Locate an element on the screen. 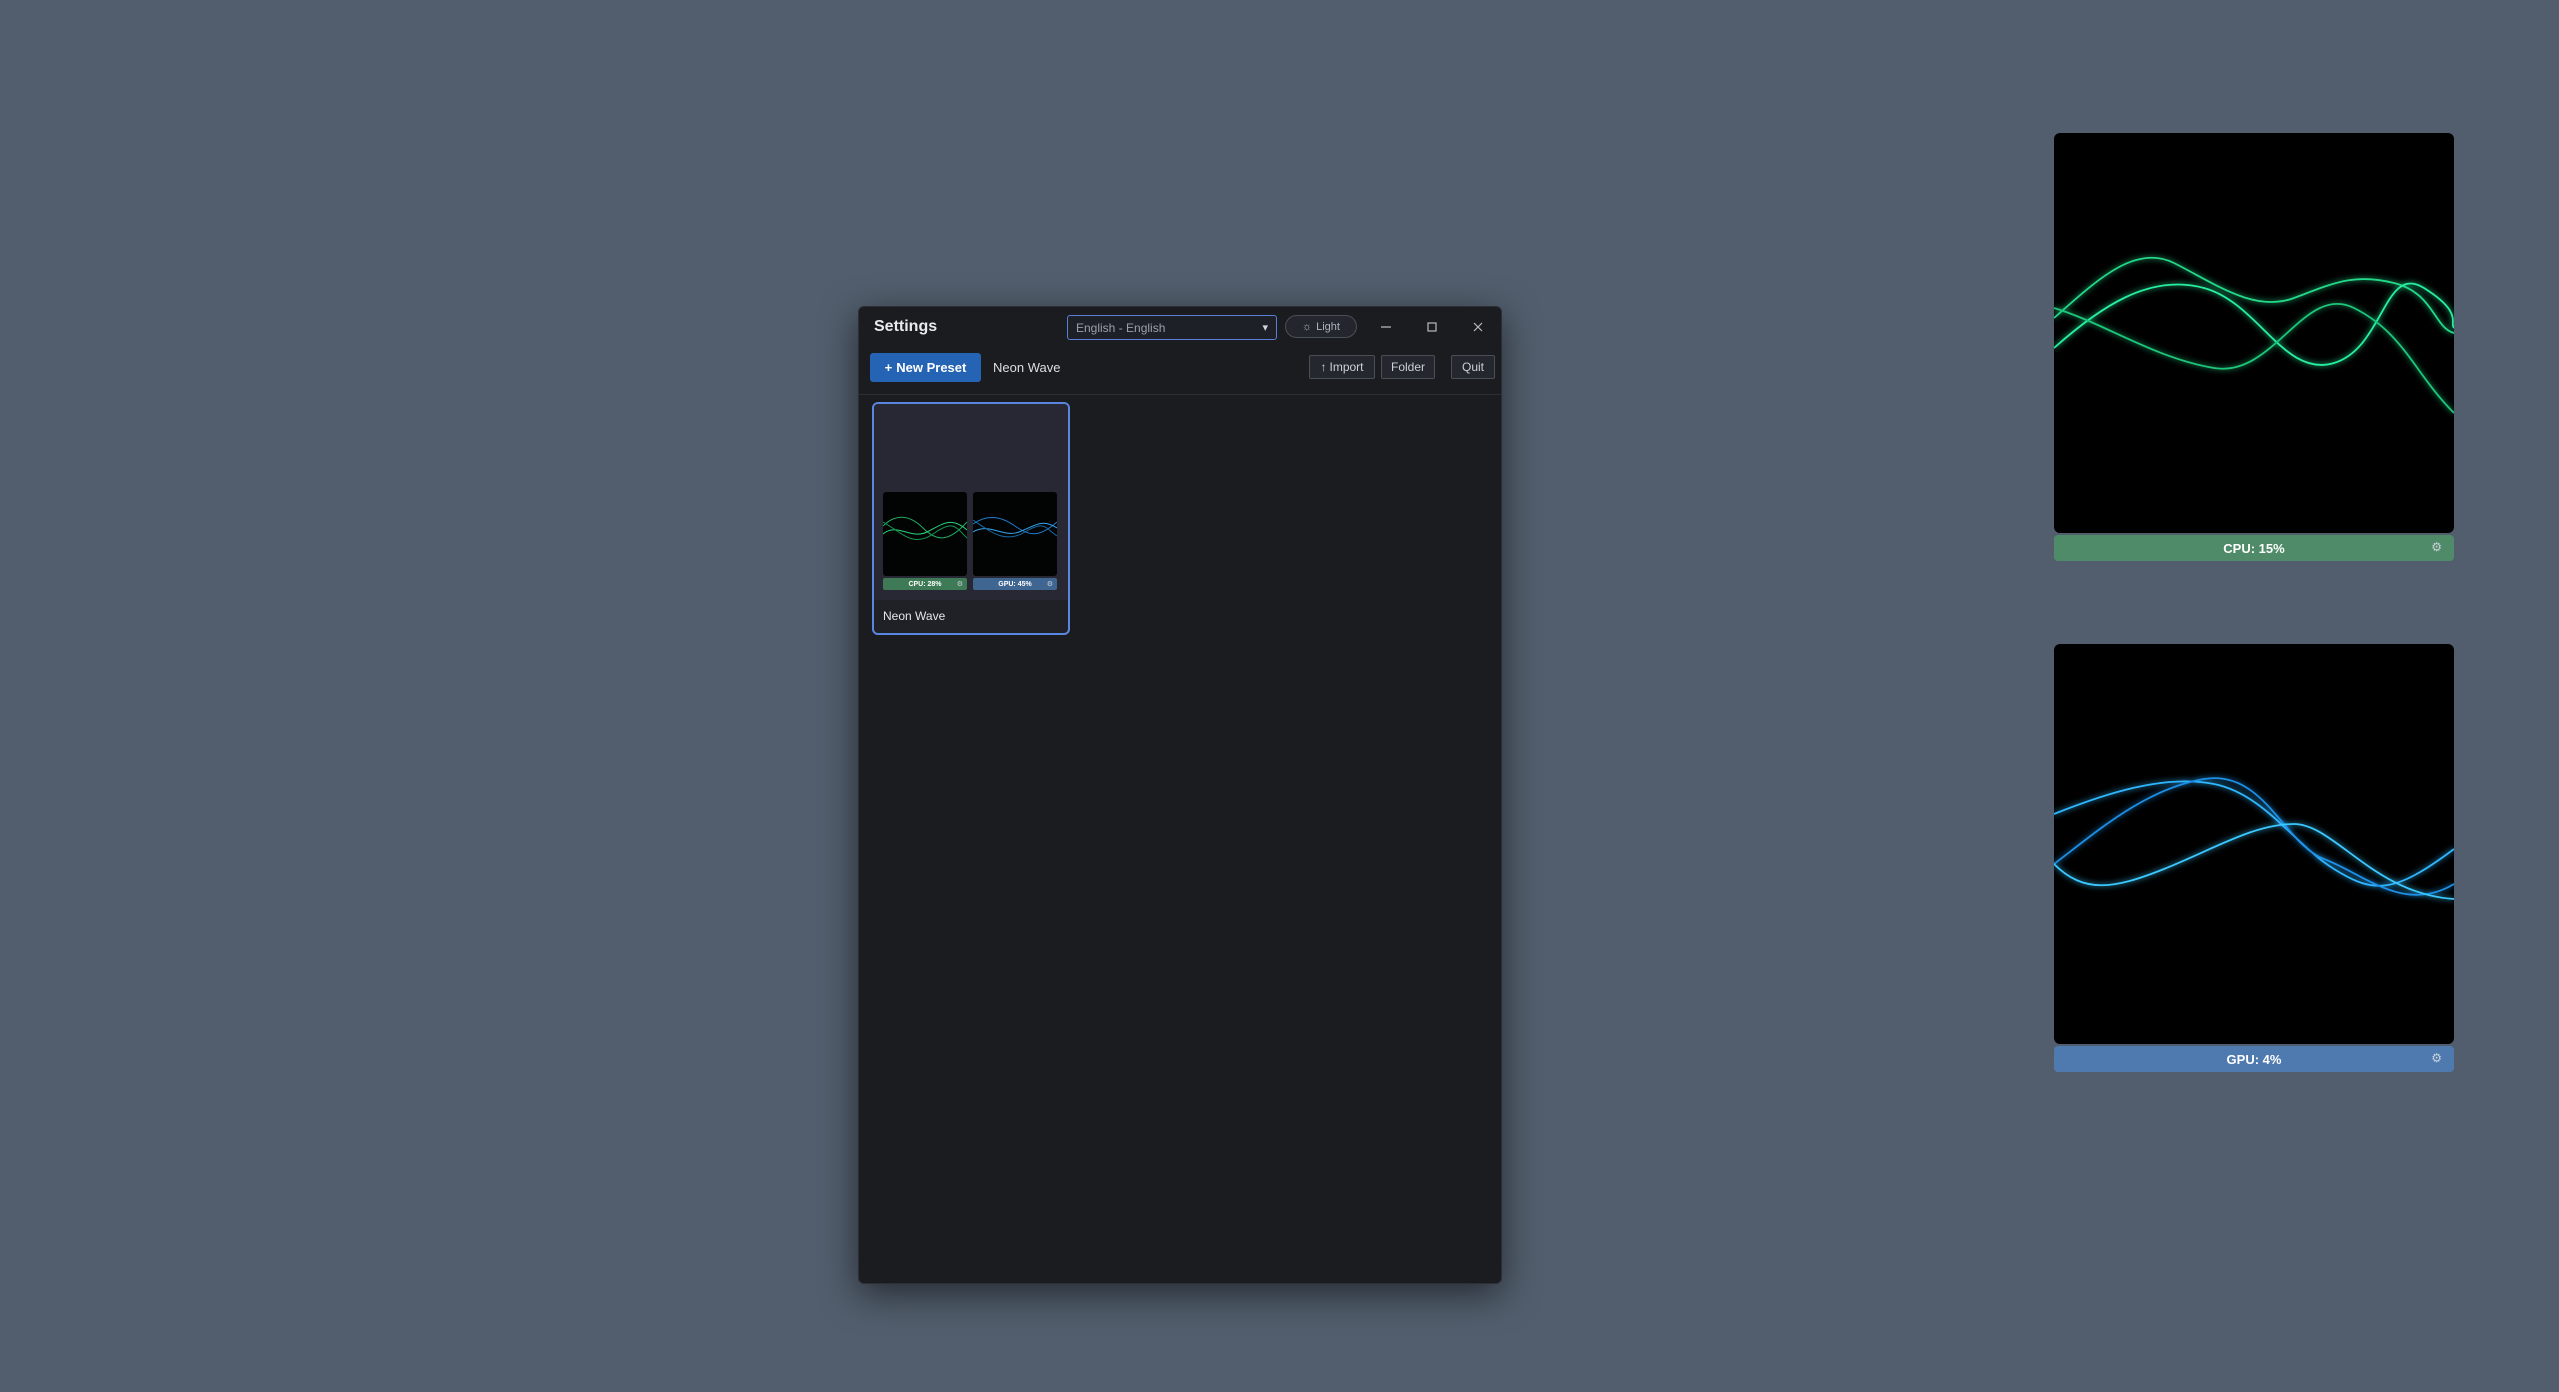 Image resolution: width=2559 pixels, height=1392 pixels. preset-cpu-thumbnail is located at coordinates (925, 534).